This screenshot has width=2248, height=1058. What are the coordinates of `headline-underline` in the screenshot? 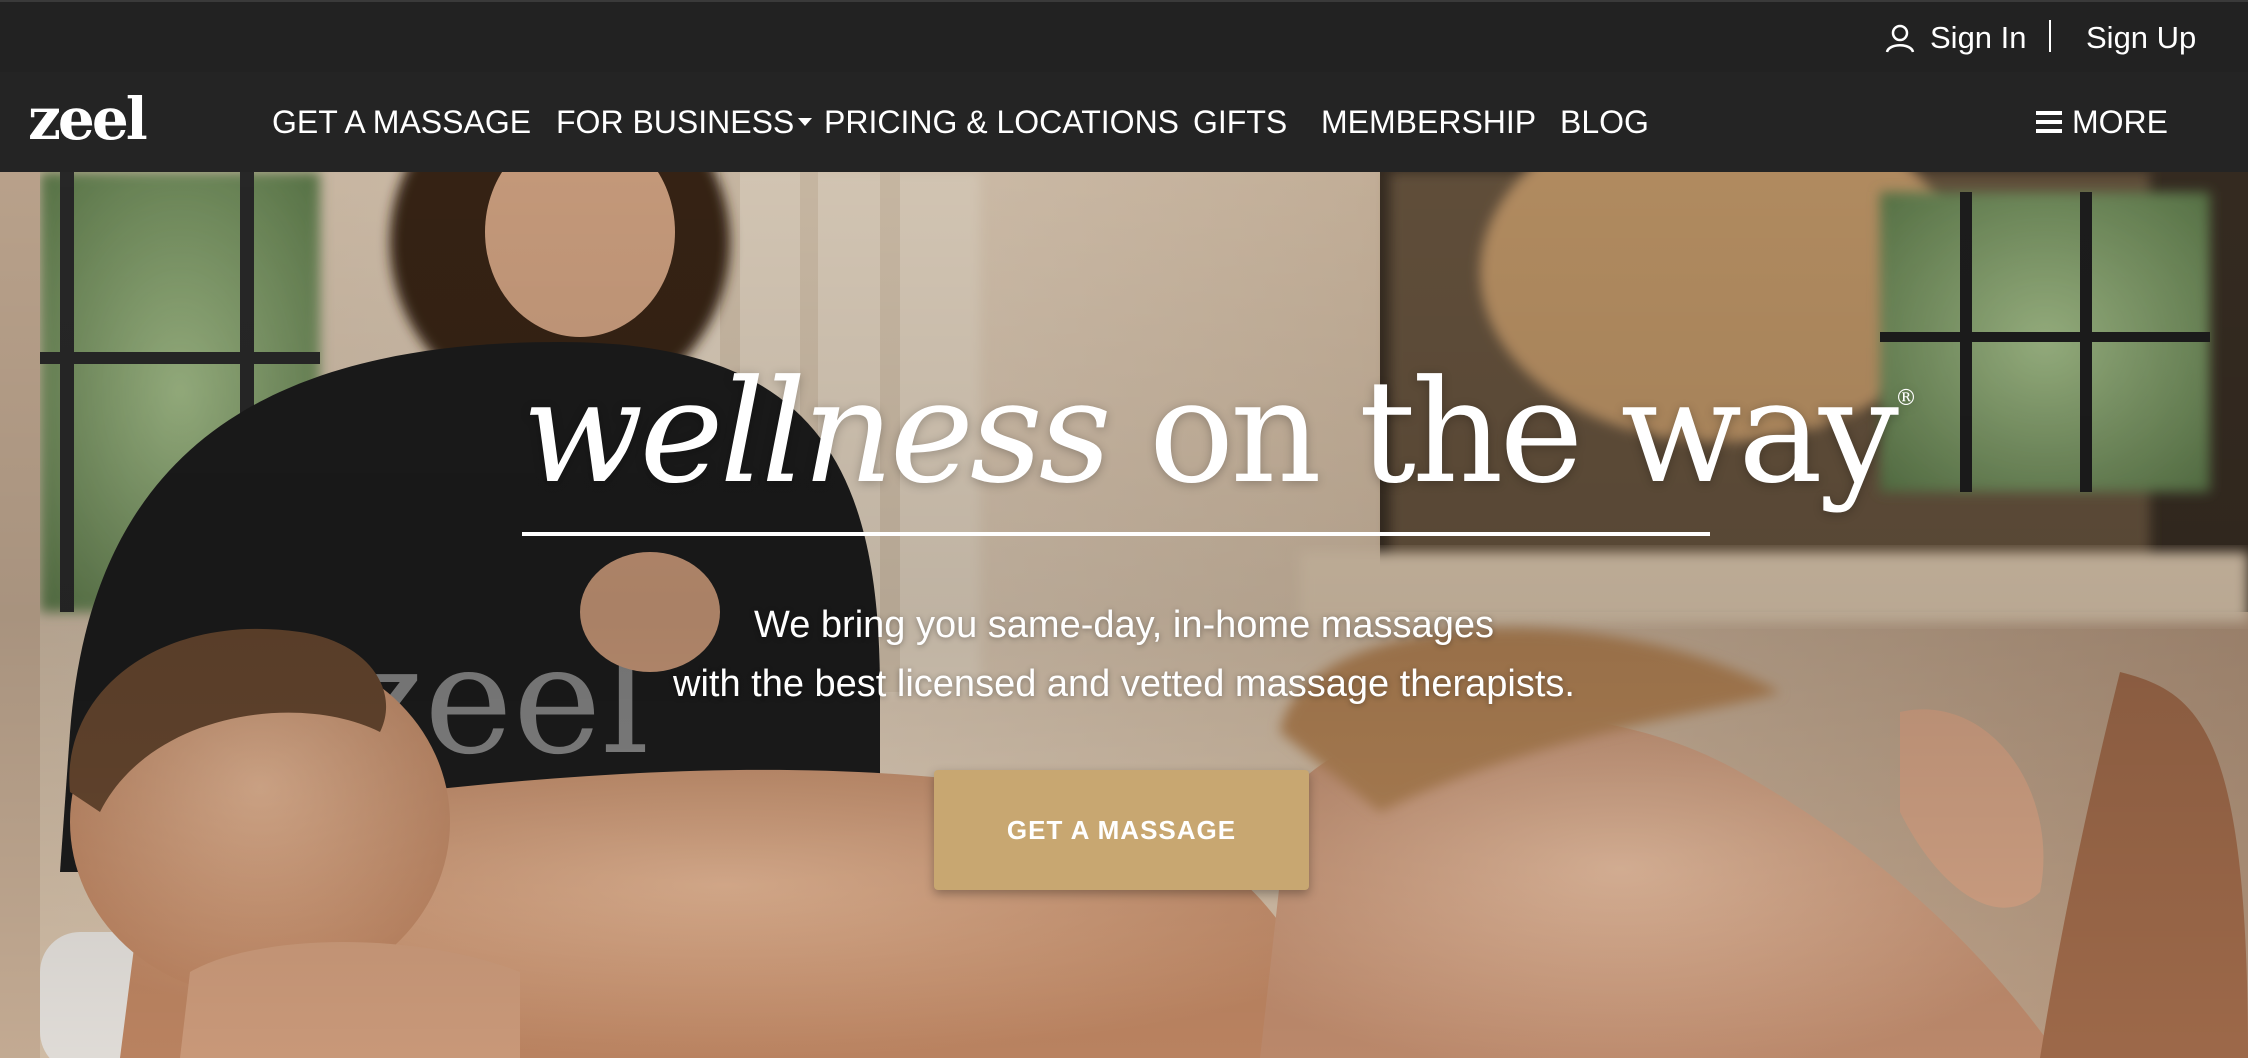 It's located at (1116, 534).